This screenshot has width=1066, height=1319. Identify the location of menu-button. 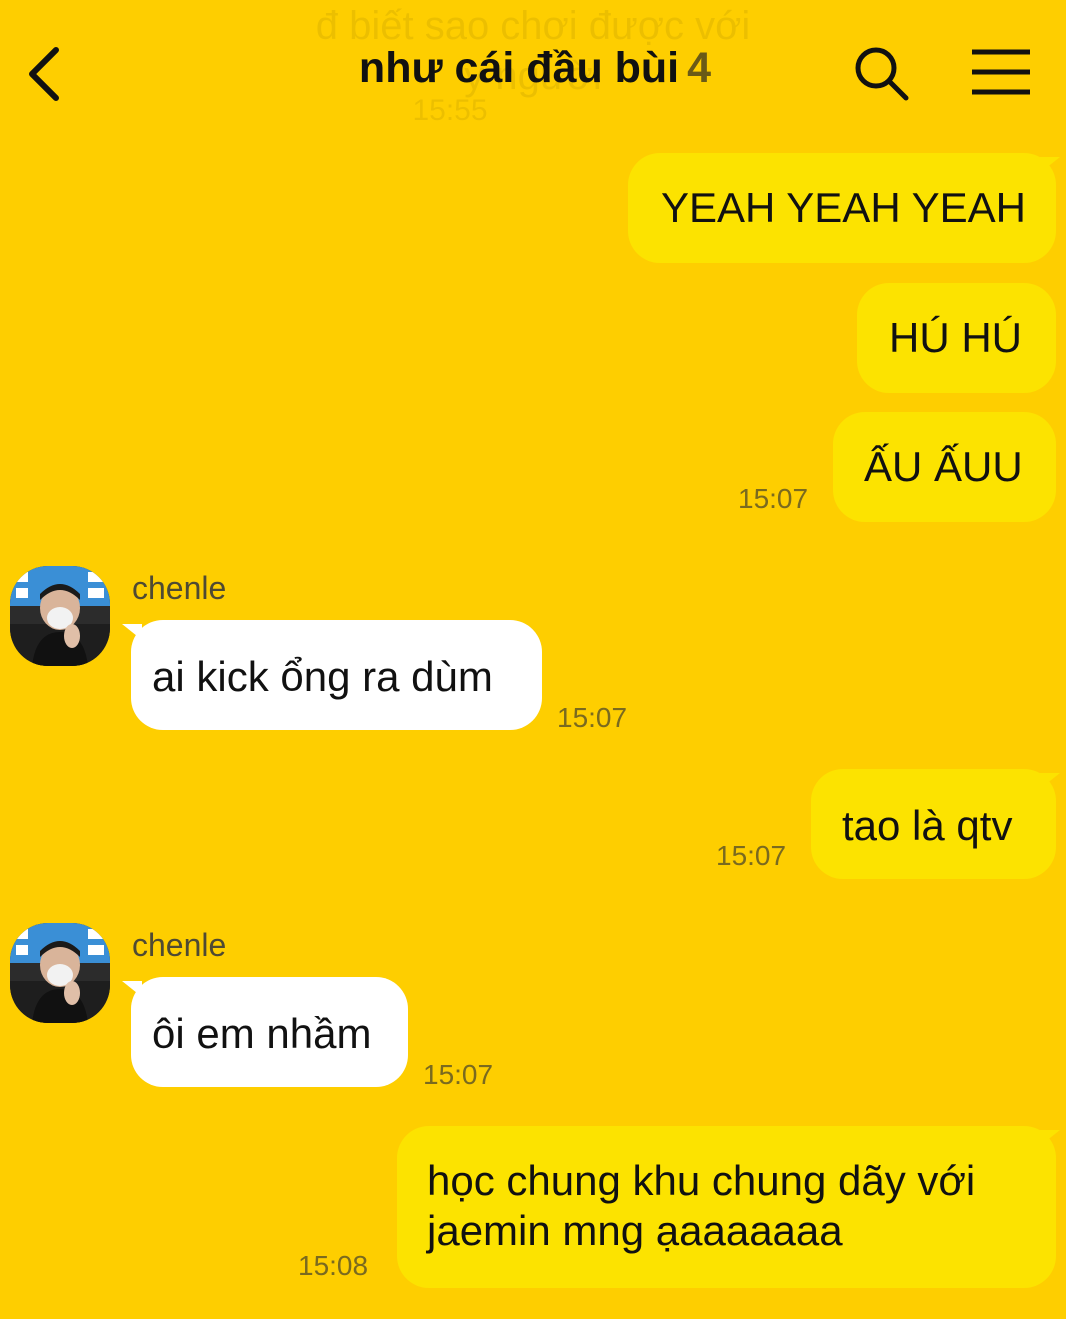
(1001, 74).